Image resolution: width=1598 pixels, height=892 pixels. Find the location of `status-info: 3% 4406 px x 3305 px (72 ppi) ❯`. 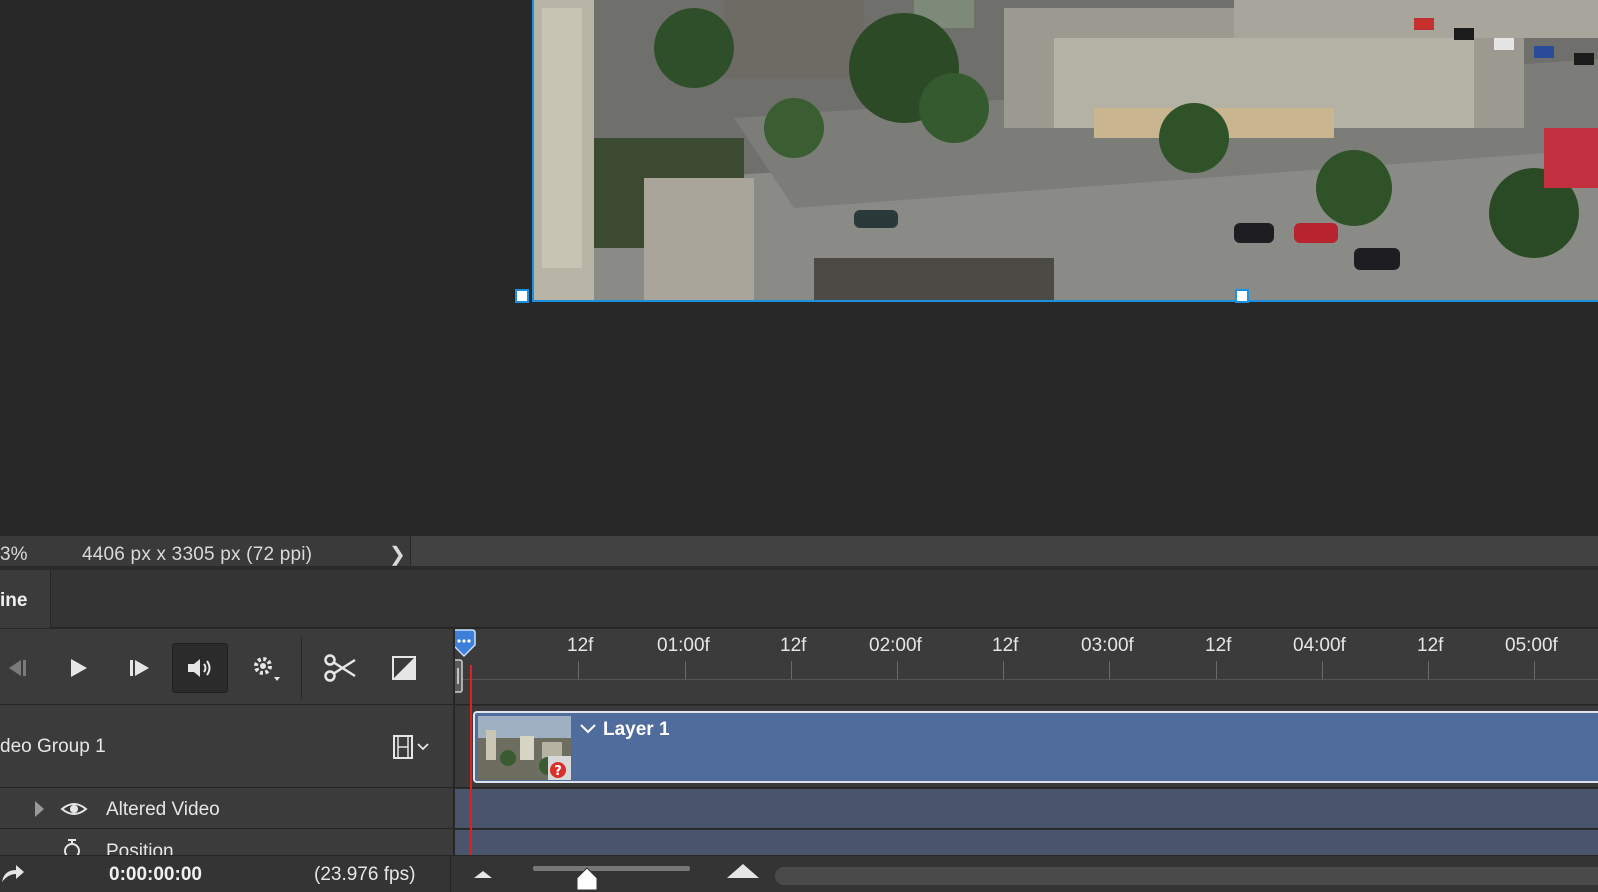

status-info: 3% 4406 px x 3305 px (72 ppi) ❯ is located at coordinates (205, 553).